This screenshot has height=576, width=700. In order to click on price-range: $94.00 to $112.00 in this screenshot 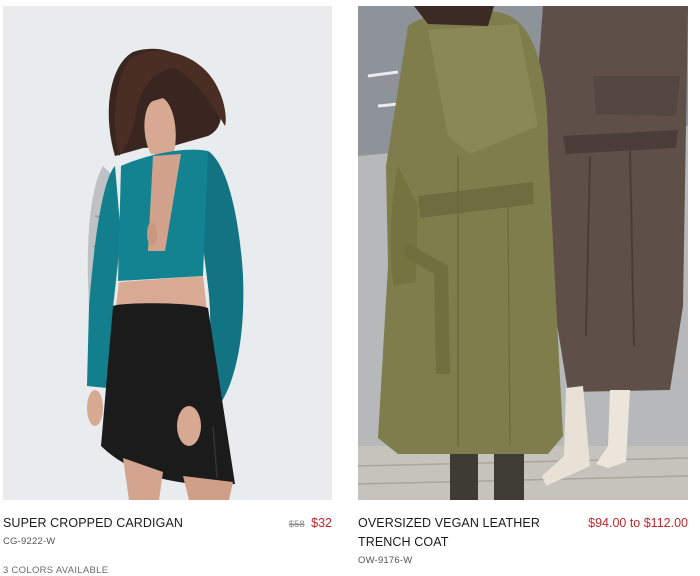, I will do `click(638, 523)`.